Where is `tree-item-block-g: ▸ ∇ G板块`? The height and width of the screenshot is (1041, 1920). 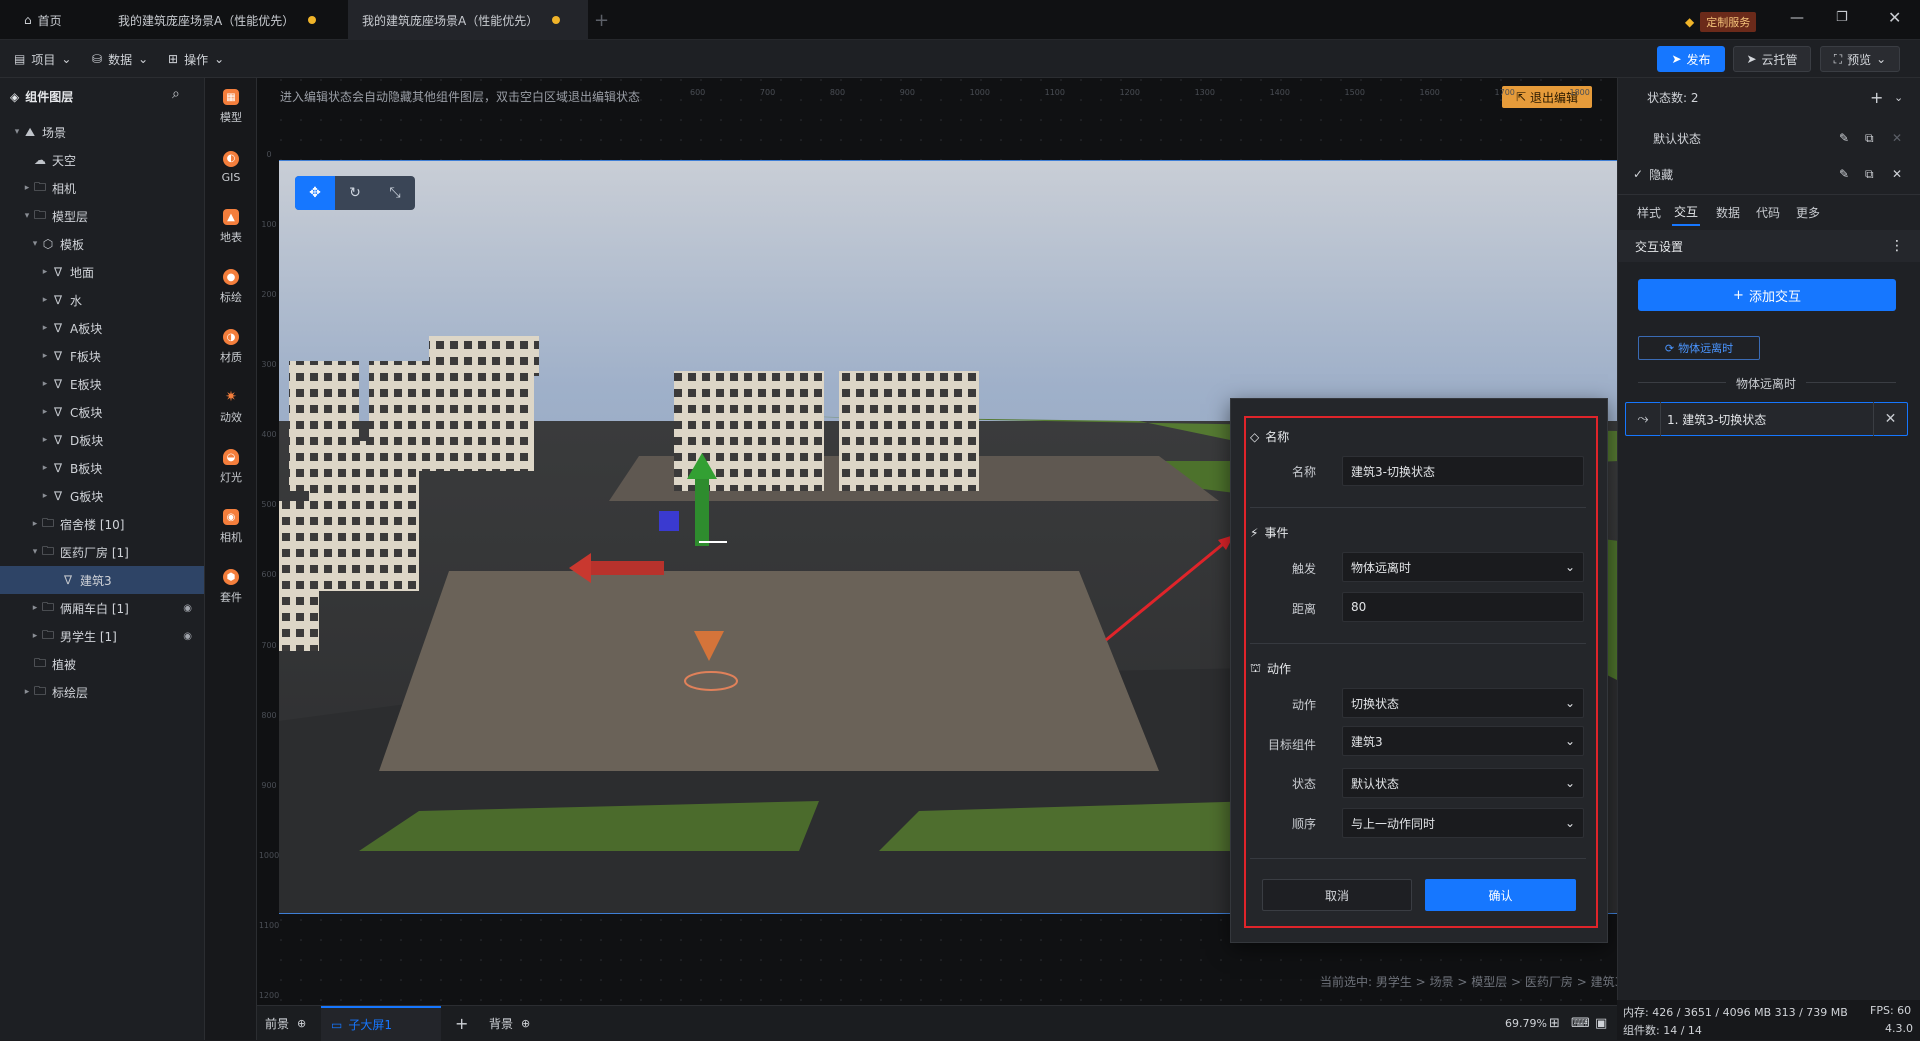 tree-item-block-g: ▸ ∇ G板块 is located at coordinates (102, 496).